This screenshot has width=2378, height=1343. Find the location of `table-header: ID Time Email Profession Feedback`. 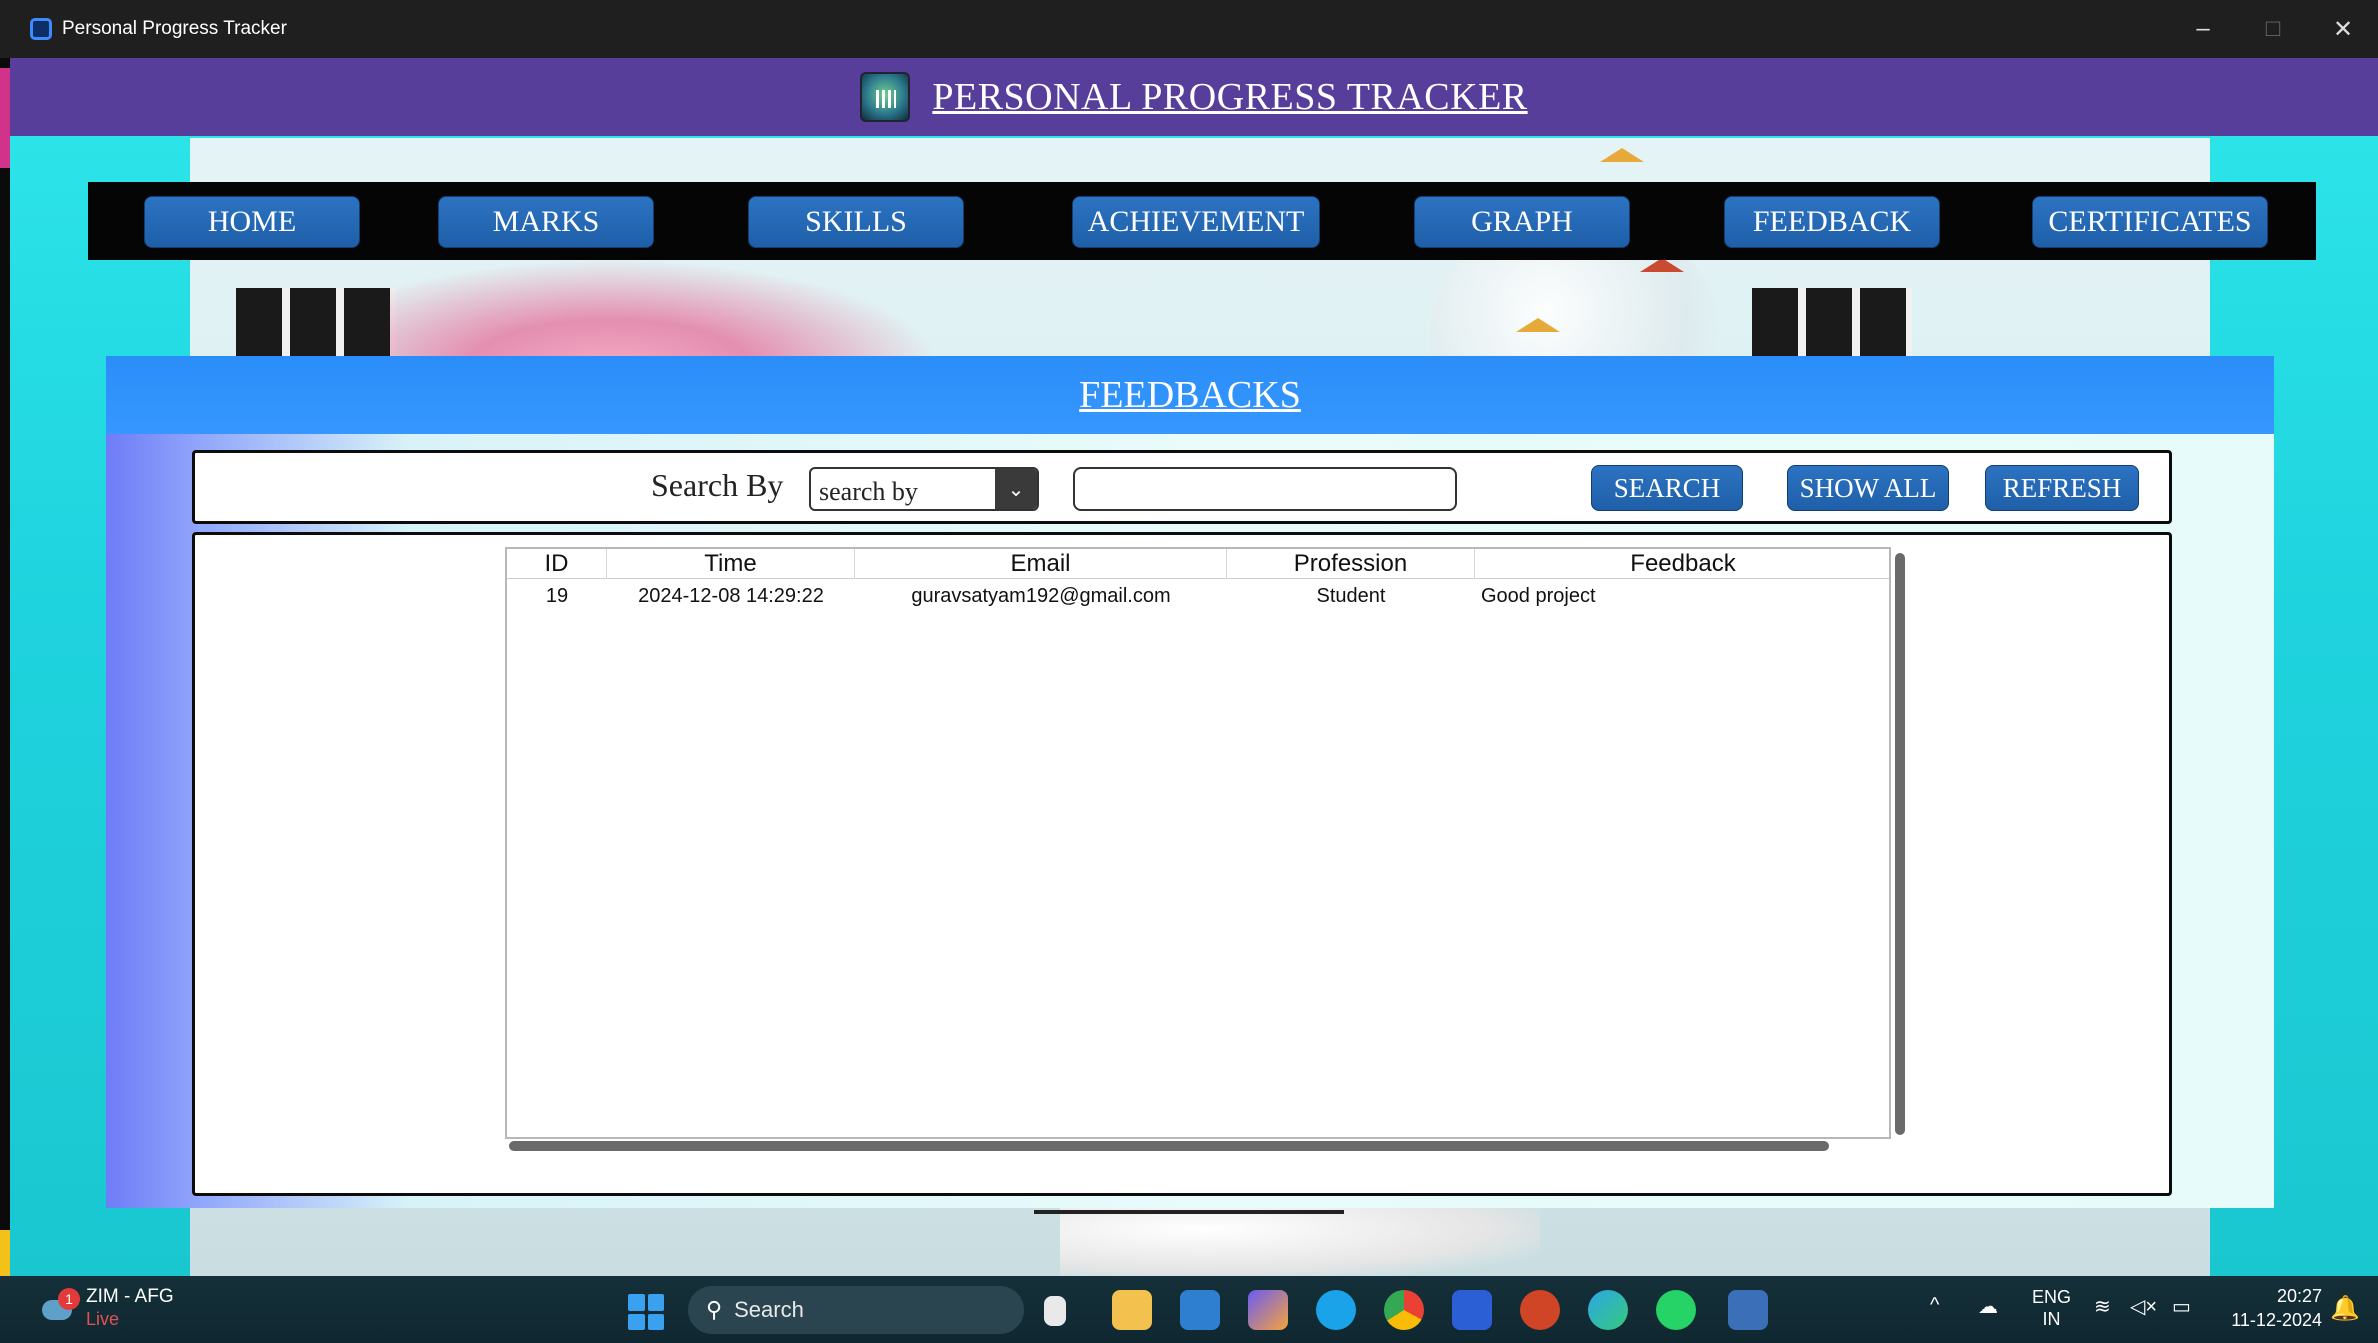

table-header: ID Time Email Profession Feedback is located at coordinates (1198, 564).